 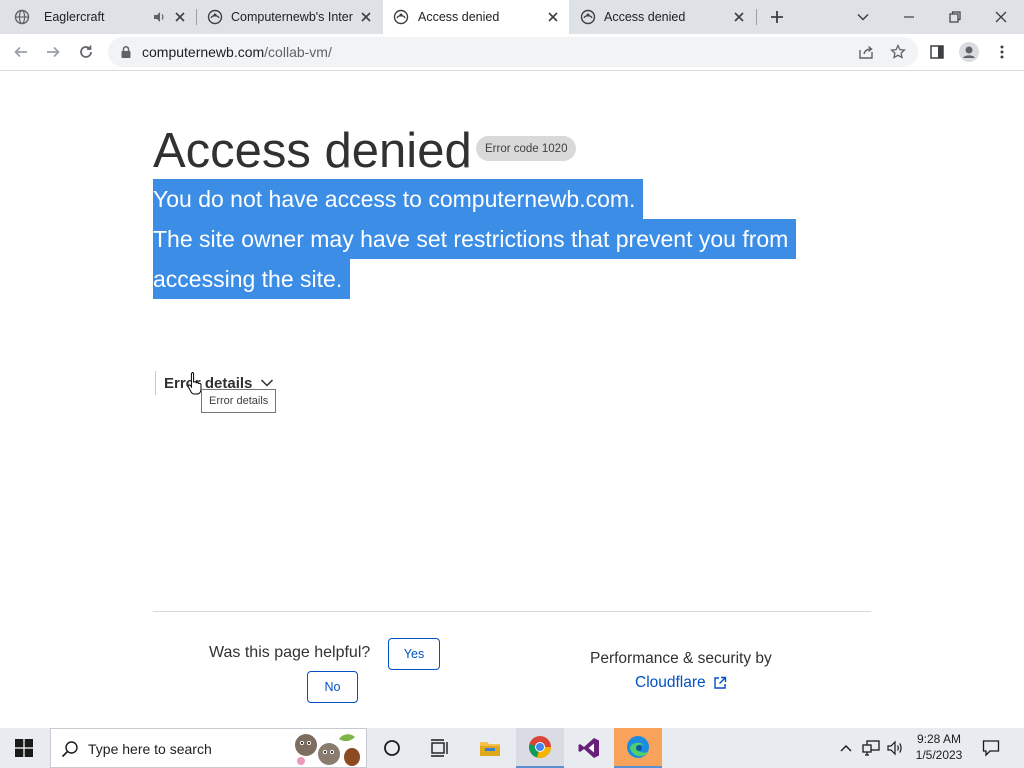 What do you see at coordinates (312, 151) in the screenshot?
I see `page-title: Access denied` at bounding box center [312, 151].